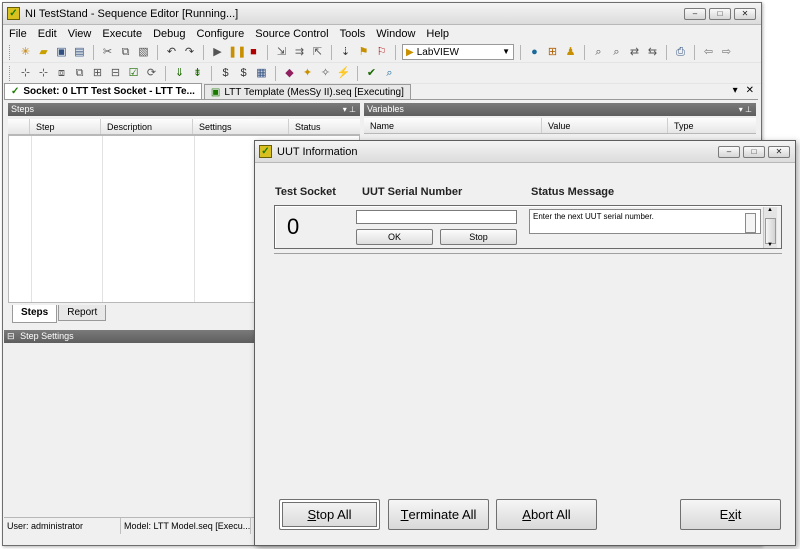 The image size is (800, 549). I want to click on steps-col-settings: Settings, so click(241, 126).